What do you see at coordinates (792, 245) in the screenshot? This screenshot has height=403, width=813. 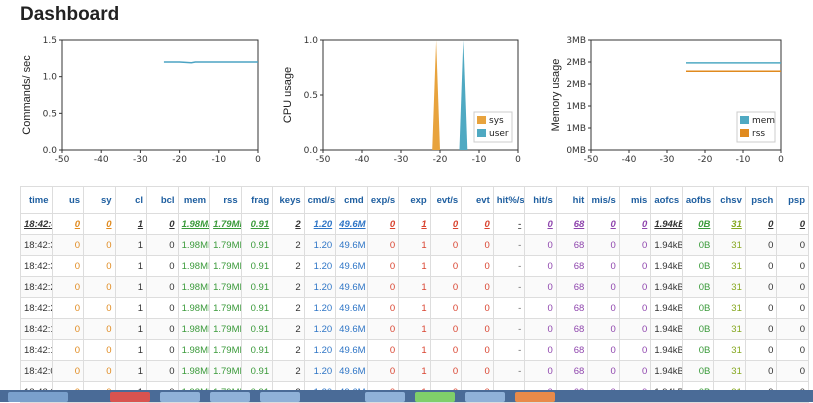 I see `cell-psp: 0` at bounding box center [792, 245].